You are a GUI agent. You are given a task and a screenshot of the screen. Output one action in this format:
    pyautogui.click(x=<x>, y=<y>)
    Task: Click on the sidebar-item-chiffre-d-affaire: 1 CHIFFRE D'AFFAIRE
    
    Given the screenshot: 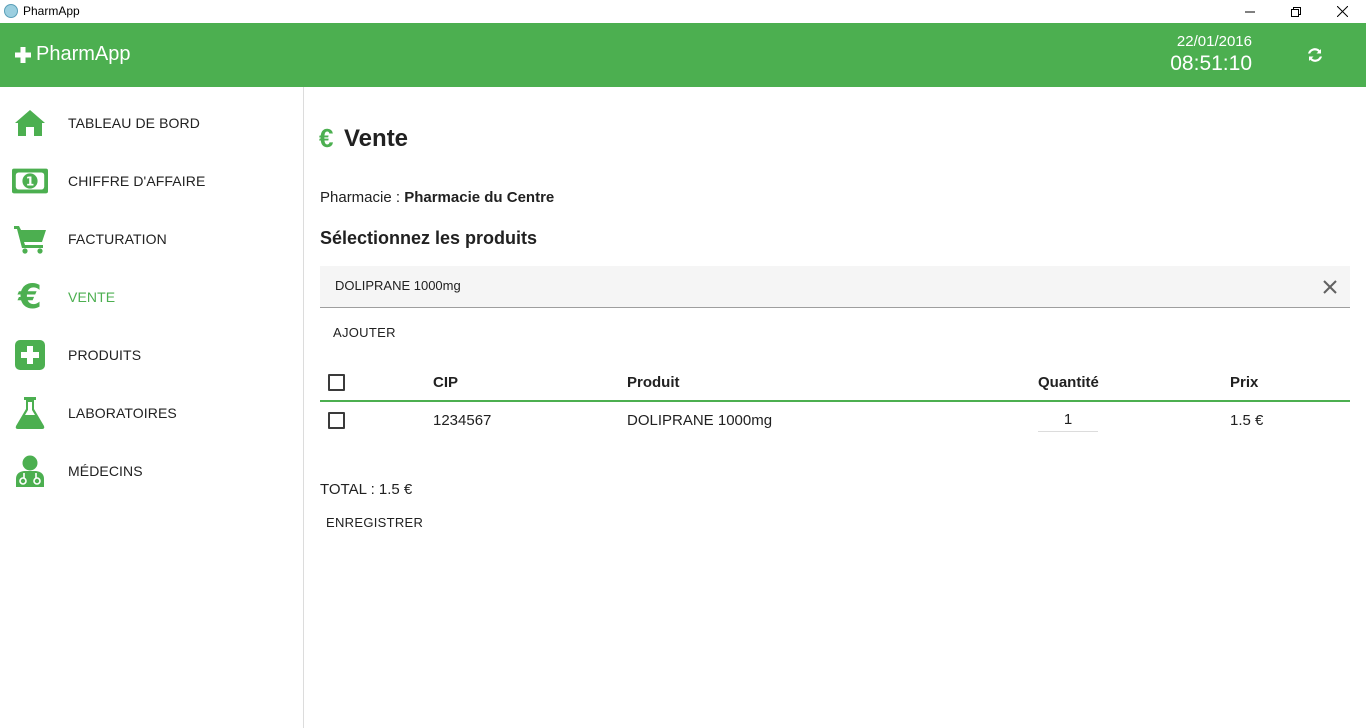 What is the action you would take?
    pyautogui.click(x=151, y=181)
    